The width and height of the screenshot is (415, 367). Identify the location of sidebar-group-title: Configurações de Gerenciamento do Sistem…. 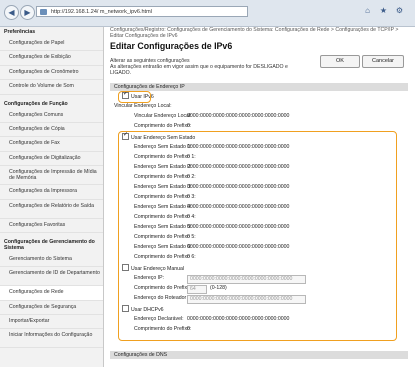
(49, 244).